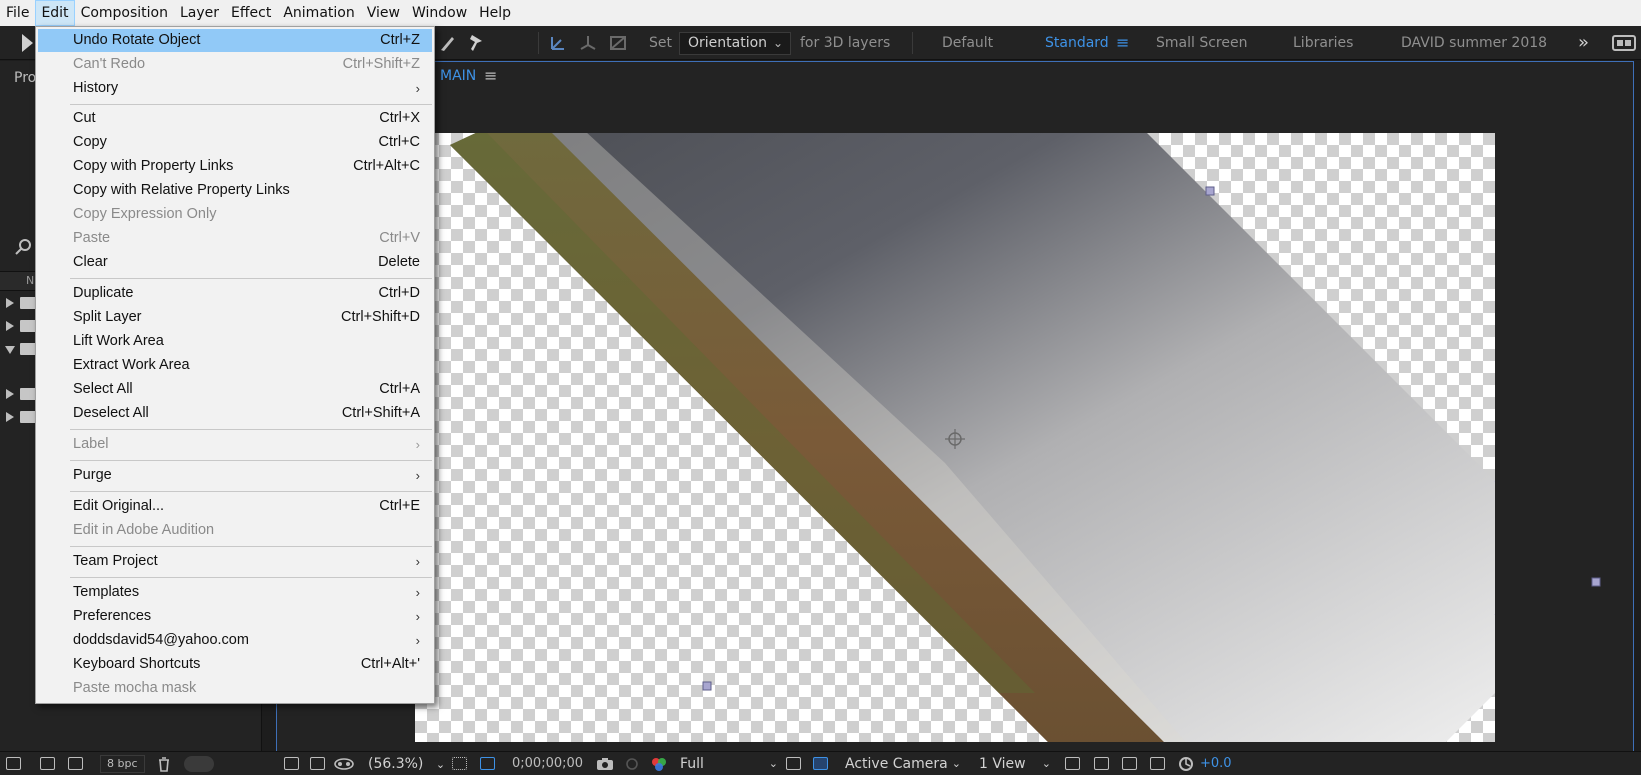 The width and height of the screenshot is (1641, 775). What do you see at coordinates (1077, 43) in the screenshot?
I see `workspace-standard: Standard` at bounding box center [1077, 43].